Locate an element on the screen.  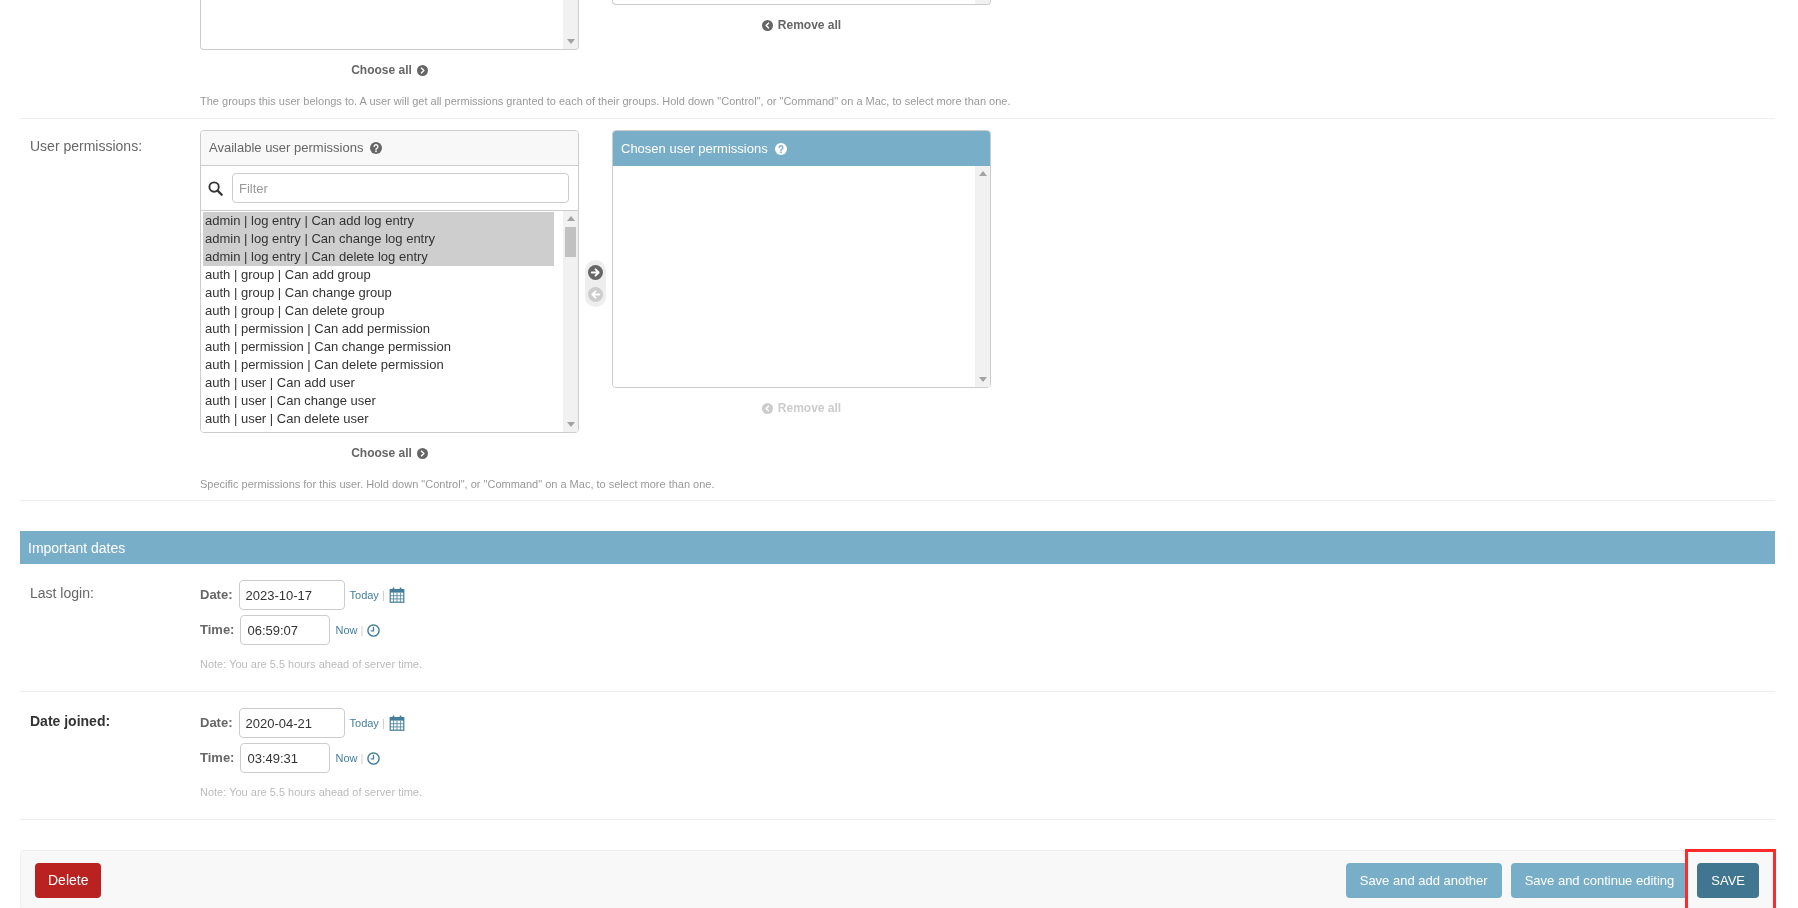
save-button: SAVE is located at coordinates (1728, 880).